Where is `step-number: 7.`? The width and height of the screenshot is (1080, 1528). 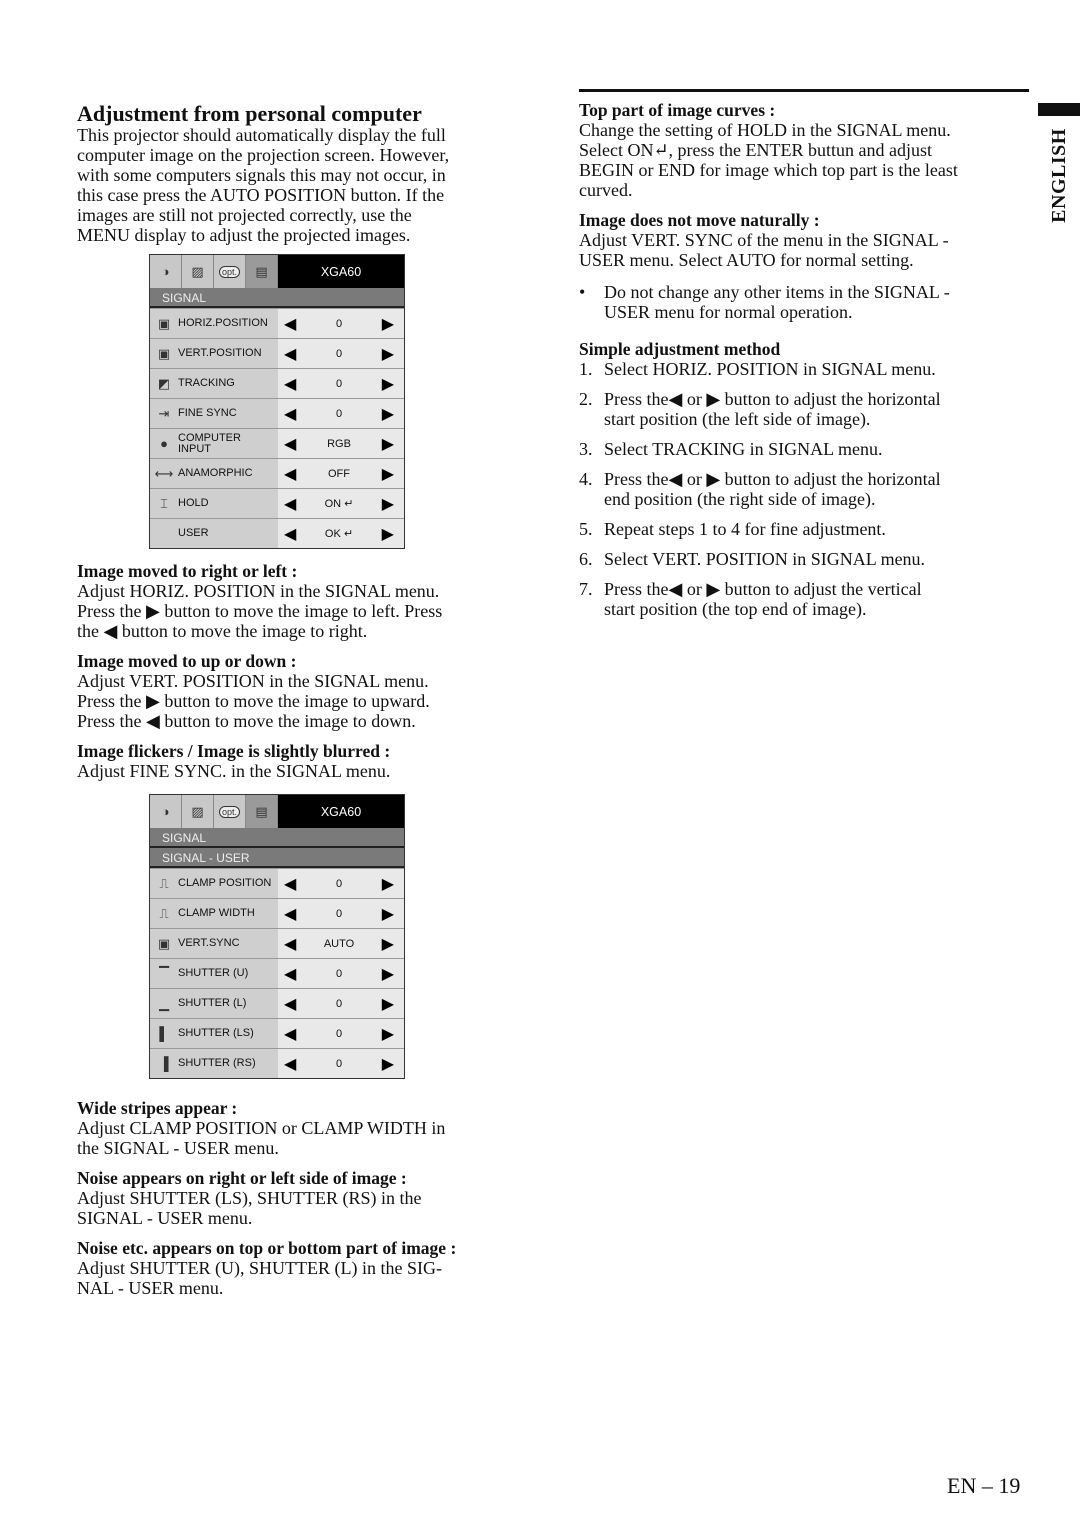 step-number: 7. is located at coordinates (586, 589).